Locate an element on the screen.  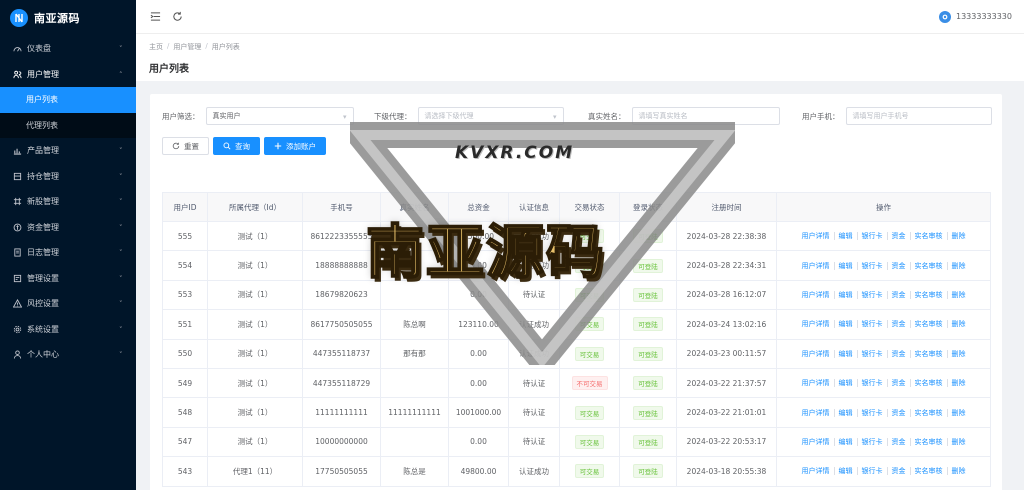
avatar is located at coordinates (945, 16).